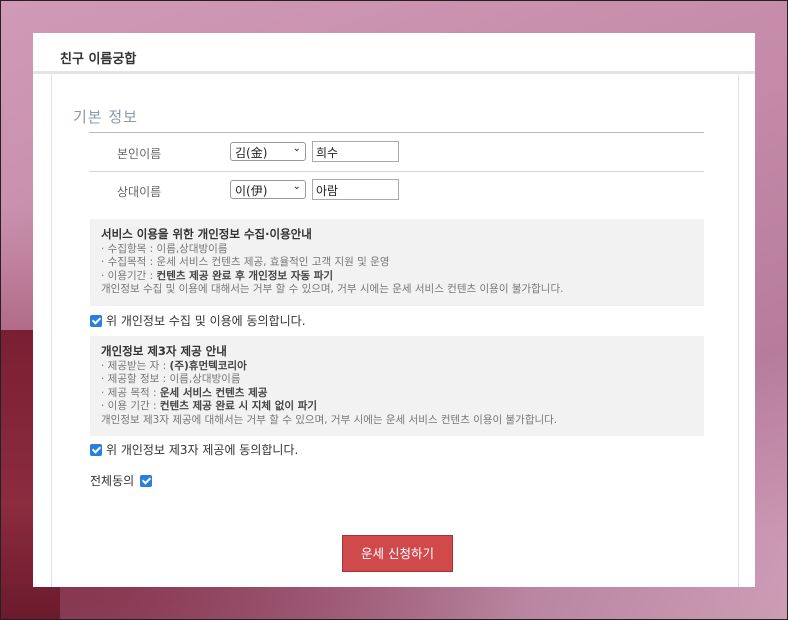  Describe the element at coordinates (206, 234) in the screenshot. I see `notice-title: 서비스 이용을 위한 개인정보 수집·이용안내` at that location.